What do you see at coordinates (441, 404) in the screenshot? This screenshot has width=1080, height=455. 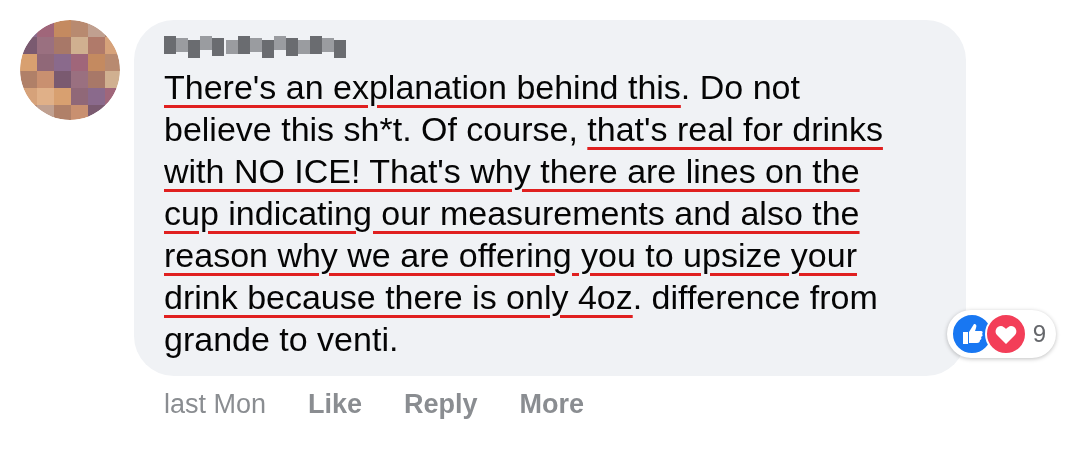 I see `comment-action-link: Reply` at bounding box center [441, 404].